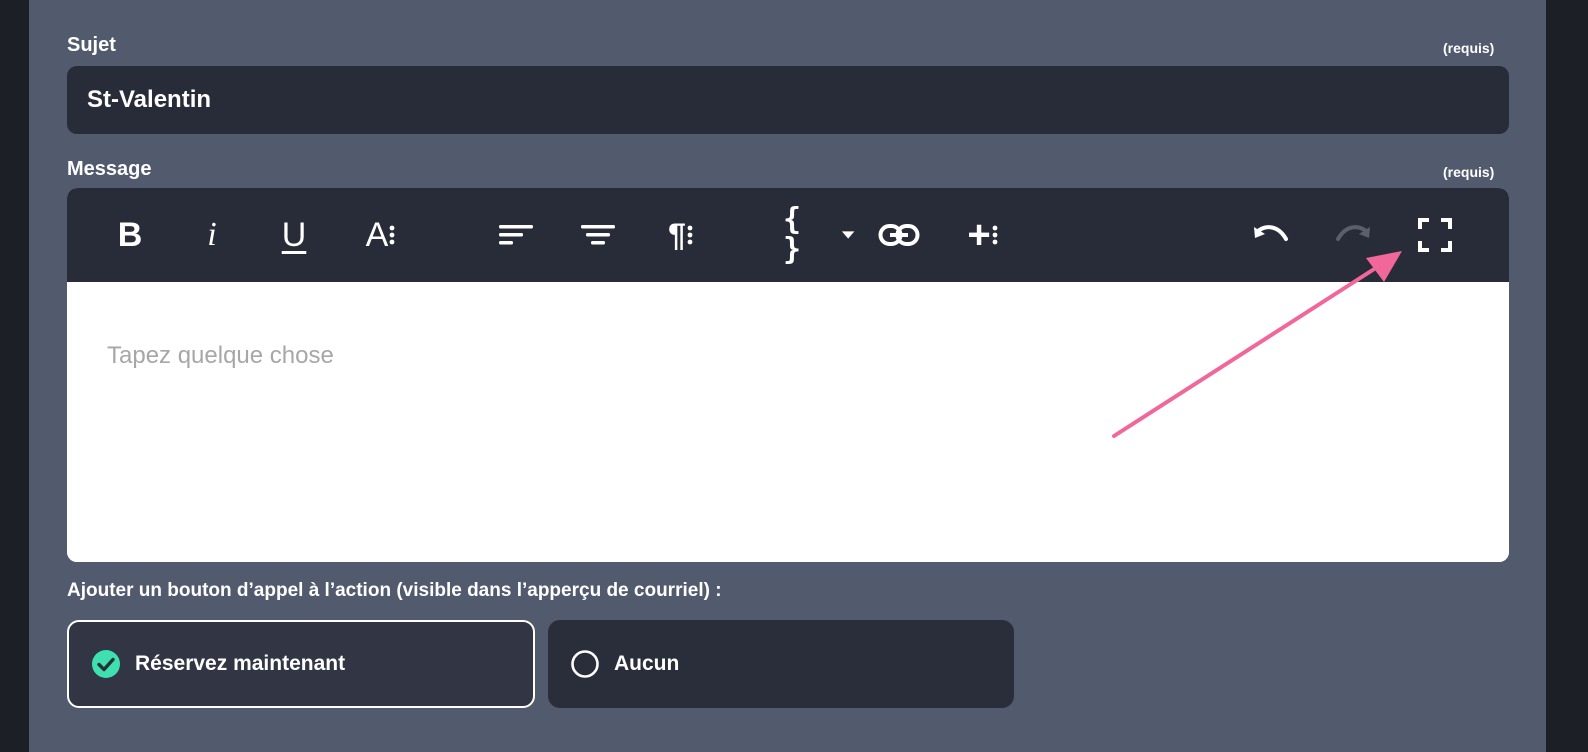 Image resolution: width=1588 pixels, height=752 pixels. I want to click on underline-button: U, so click(294, 235).